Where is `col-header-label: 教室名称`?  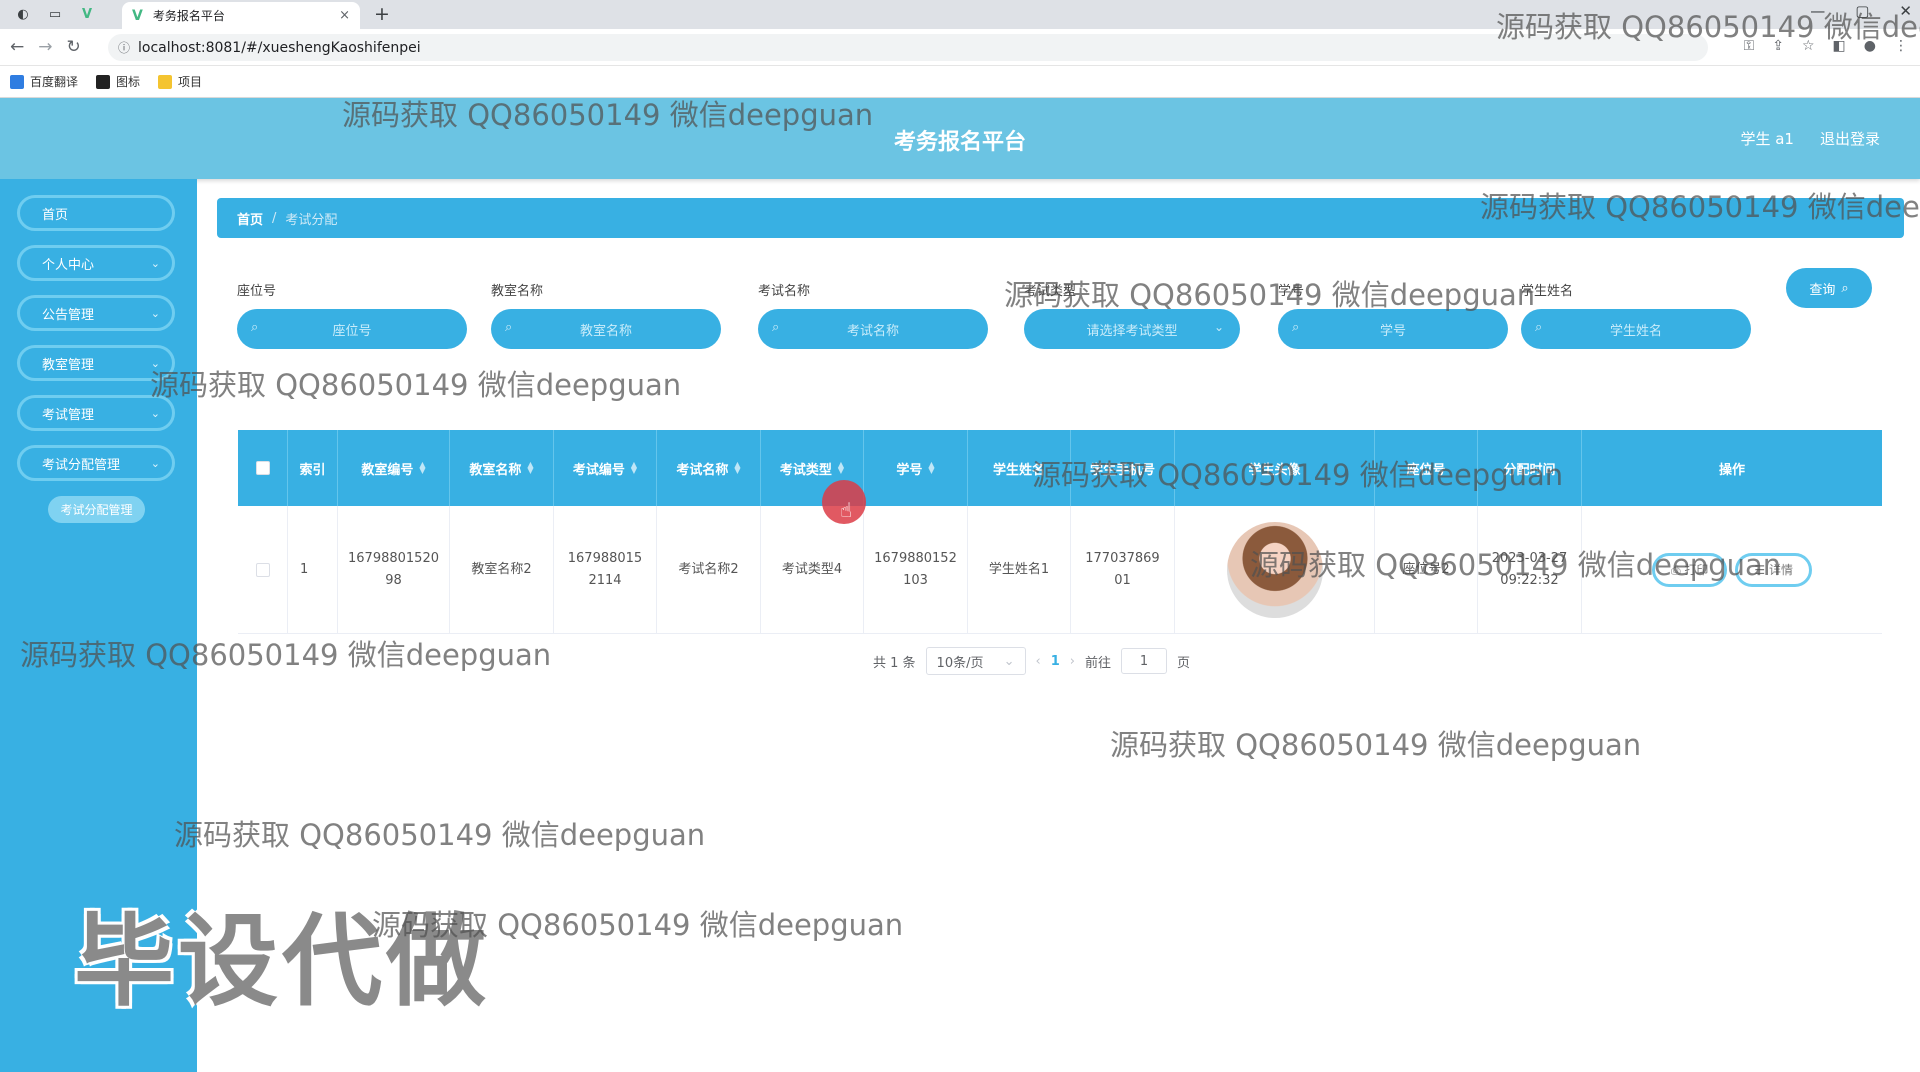
col-header-label: 教室名称 is located at coordinates (495, 470).